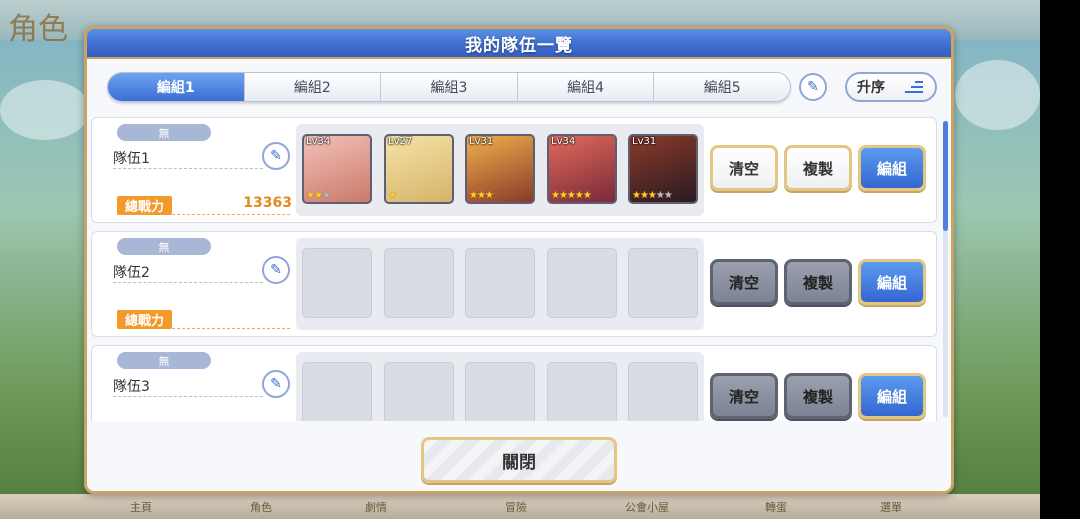 The image size is (1080, 519). Describe the element at coordinates (914, 88) in the screenshot. I see `sort-icon` at that location.